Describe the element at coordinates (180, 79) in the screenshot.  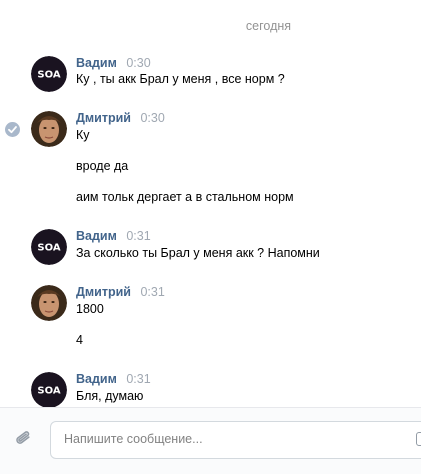
I see `message-text: Ку , ты акк Брал у меня , все норм ?` at that location.